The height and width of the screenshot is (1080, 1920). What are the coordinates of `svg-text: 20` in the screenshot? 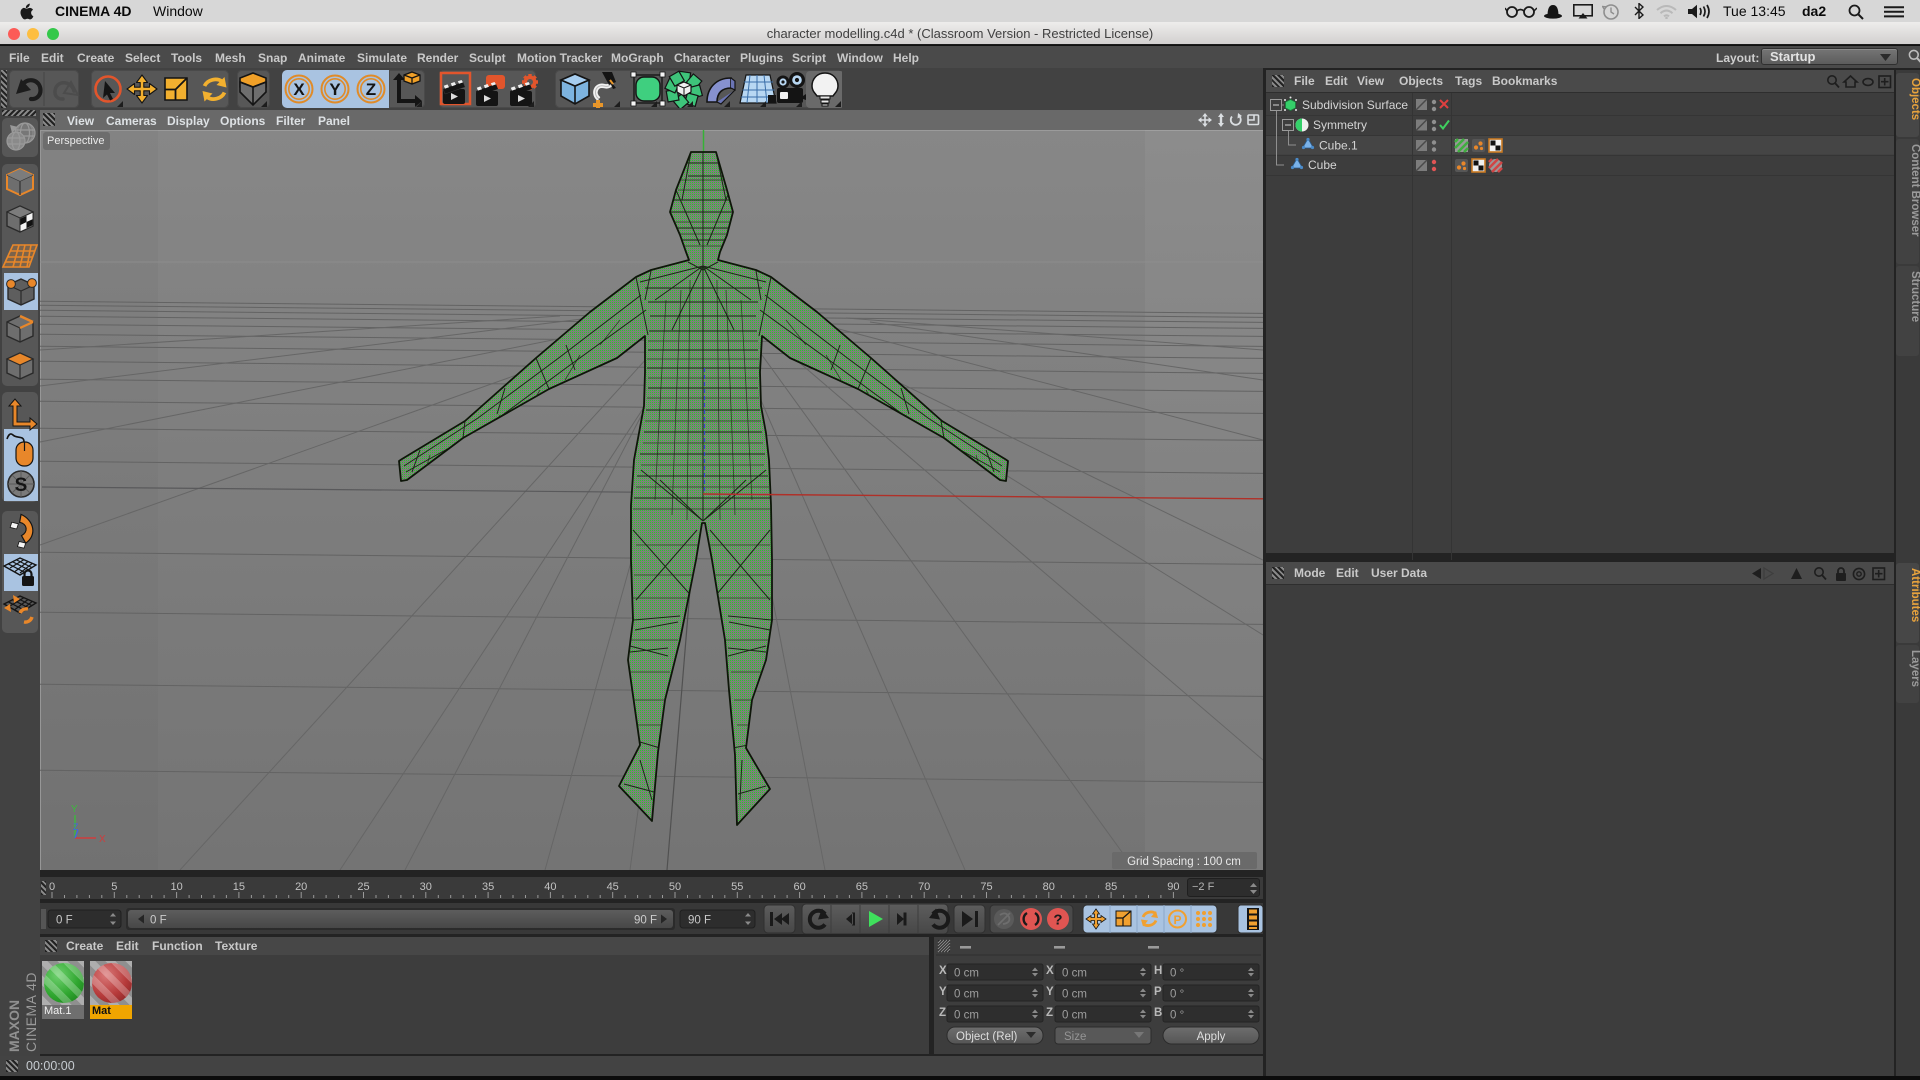 It's located at (301, 887).